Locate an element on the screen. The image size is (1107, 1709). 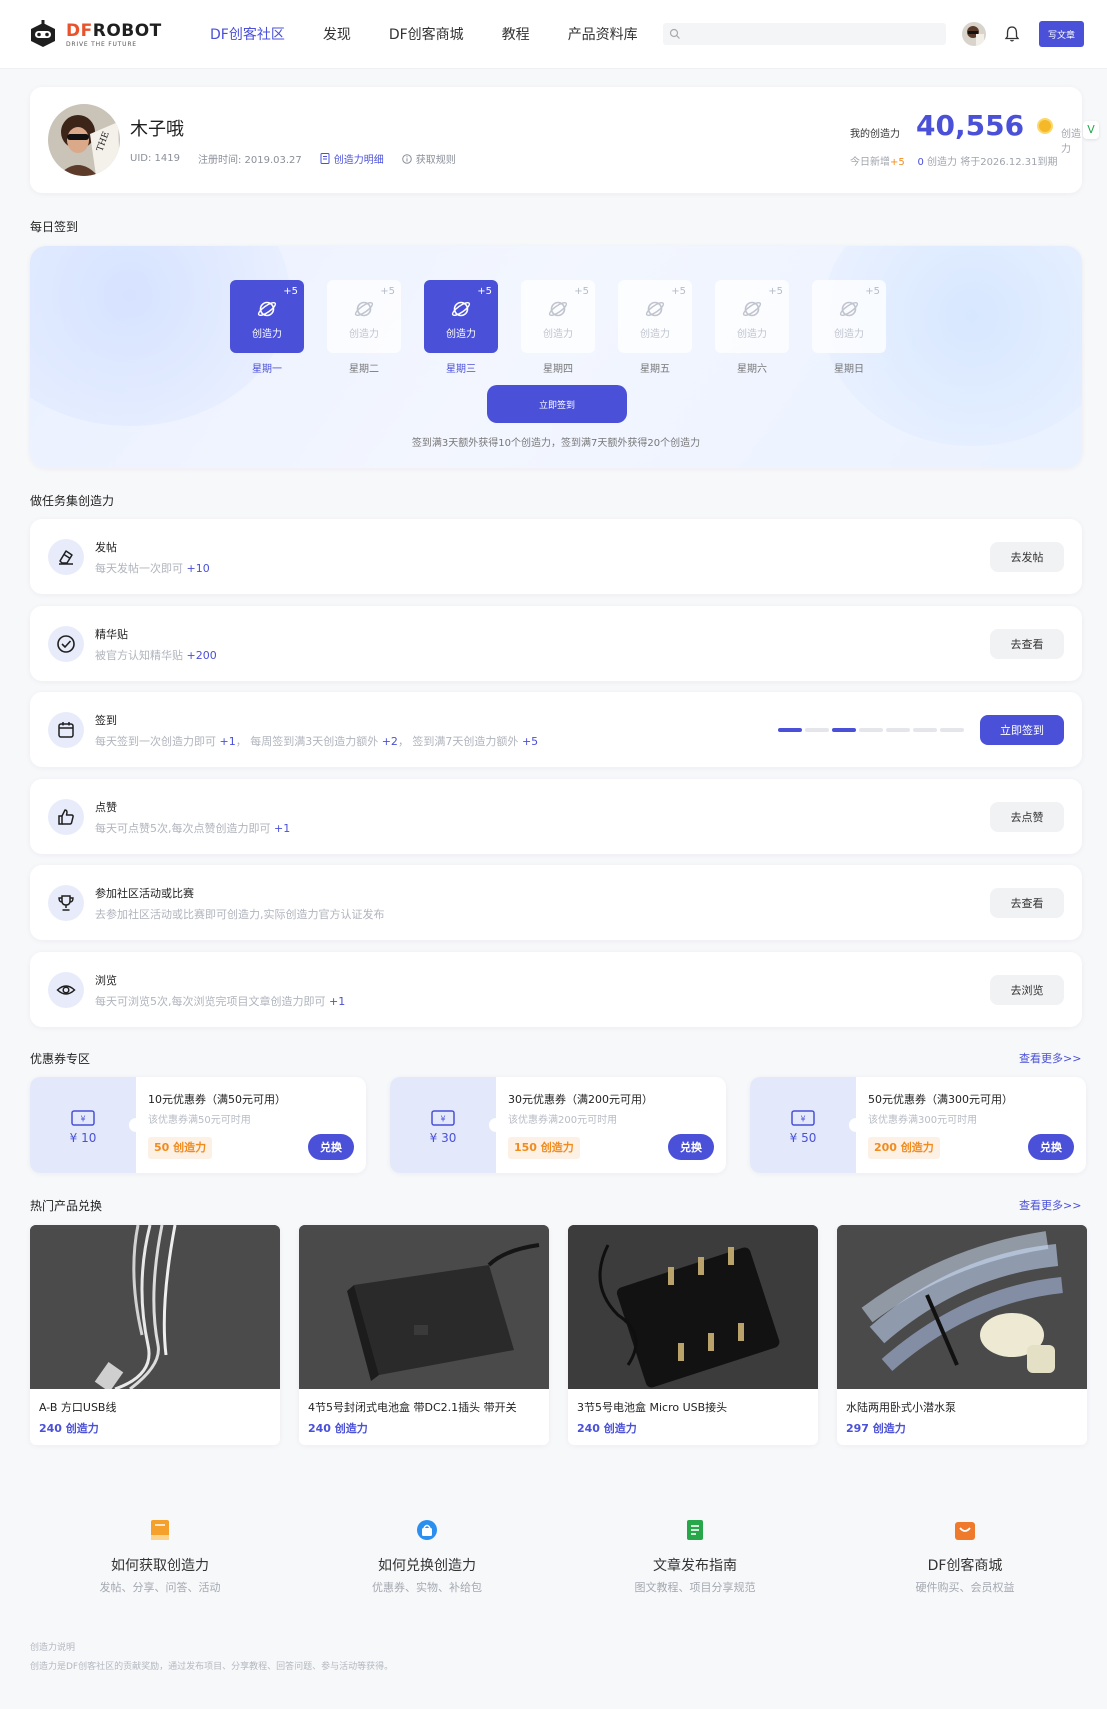
coupon-price: 50 创造力 is located at coordinates (180, 1148).